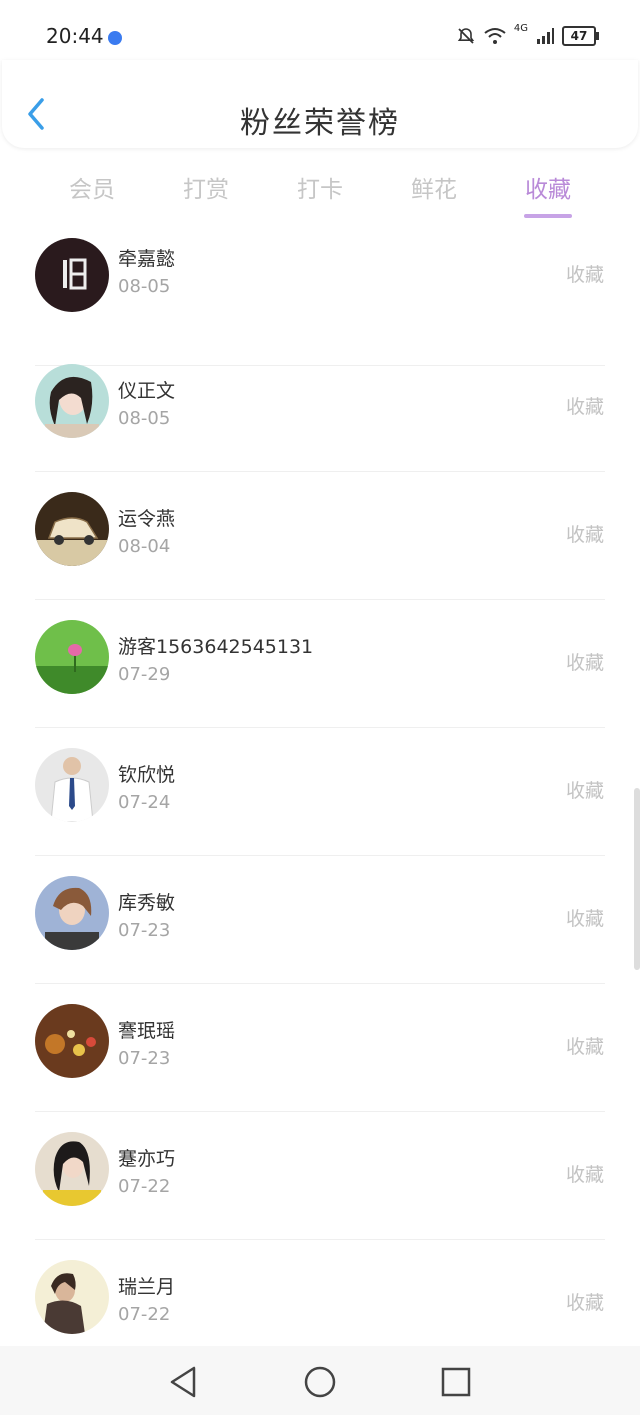 The width and height of the screenshot is (640, 1415). What do you see at coordinates (434, 187) in the screenshot?
I see `tab-flowers: 鲜花` at bounding box center [434, 187].